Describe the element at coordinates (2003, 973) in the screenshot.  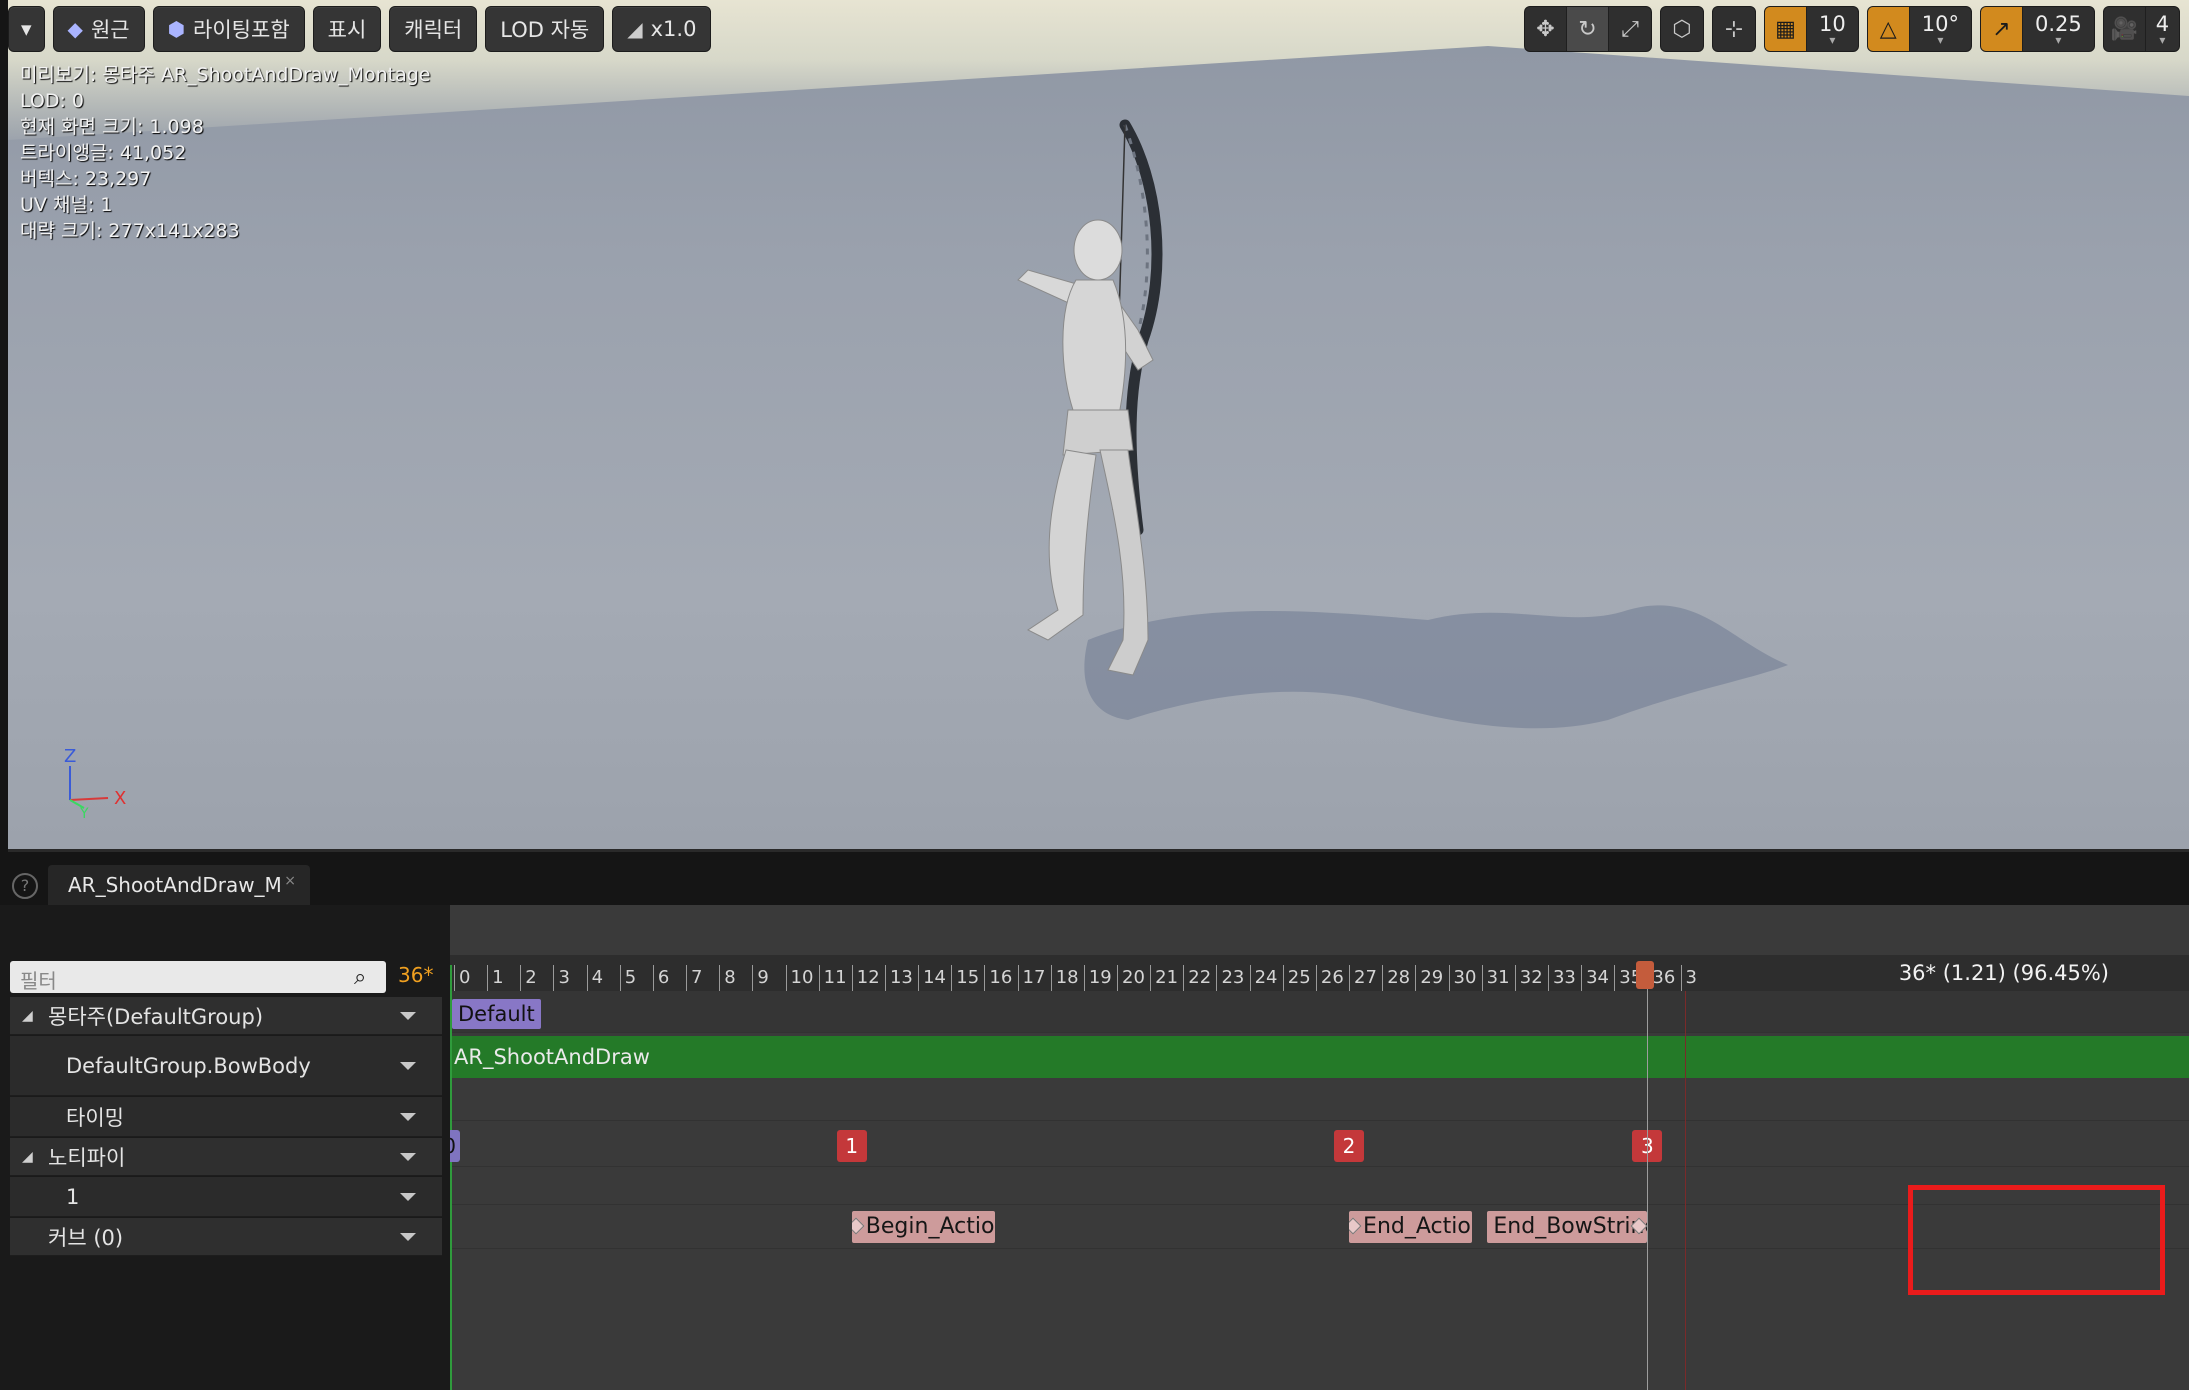
I see `timeline-status: 36* (1.21) (96.45%)` at that location.